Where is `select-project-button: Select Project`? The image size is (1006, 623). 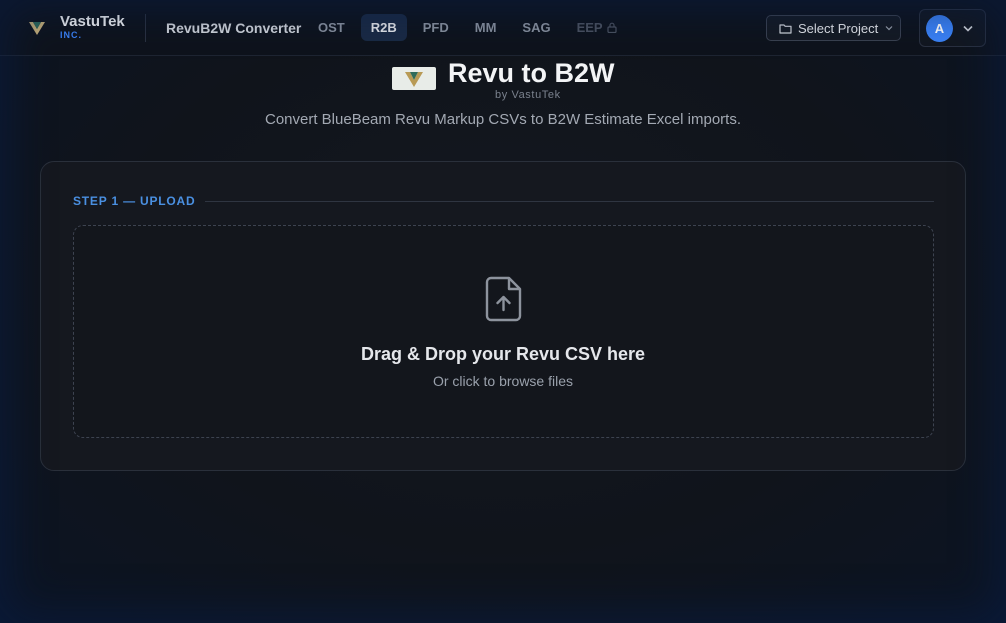
select-project-button: Select Project is located at coordinates (833, 28).